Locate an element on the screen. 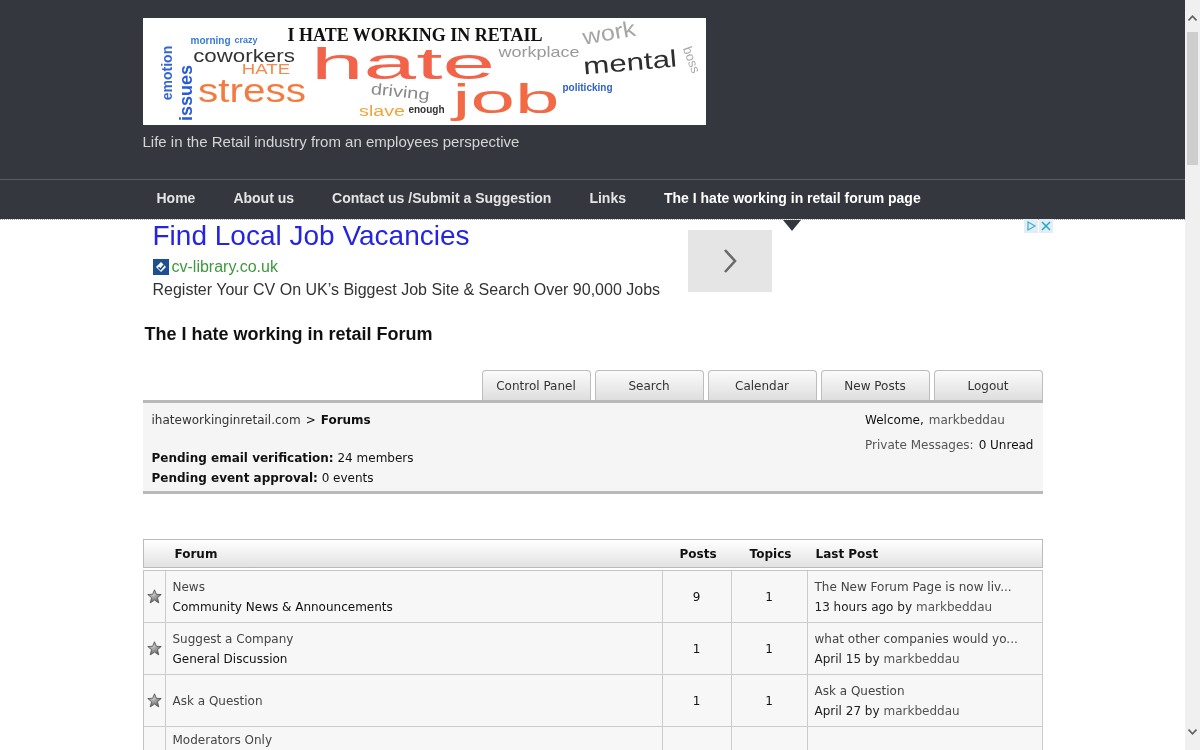  logo-word: boss is located at coordinates (690, 60).